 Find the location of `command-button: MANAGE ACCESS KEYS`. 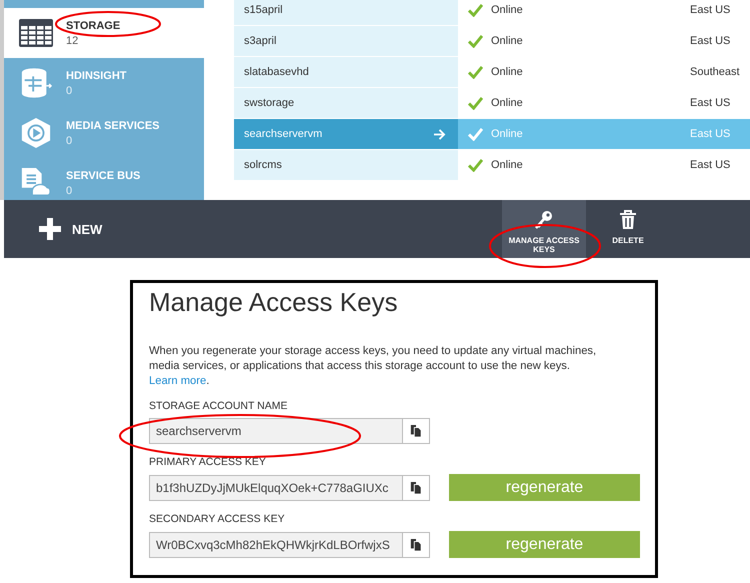

command-button: MANAGE ACCESS KEYS is located at coordinates (544, 229).